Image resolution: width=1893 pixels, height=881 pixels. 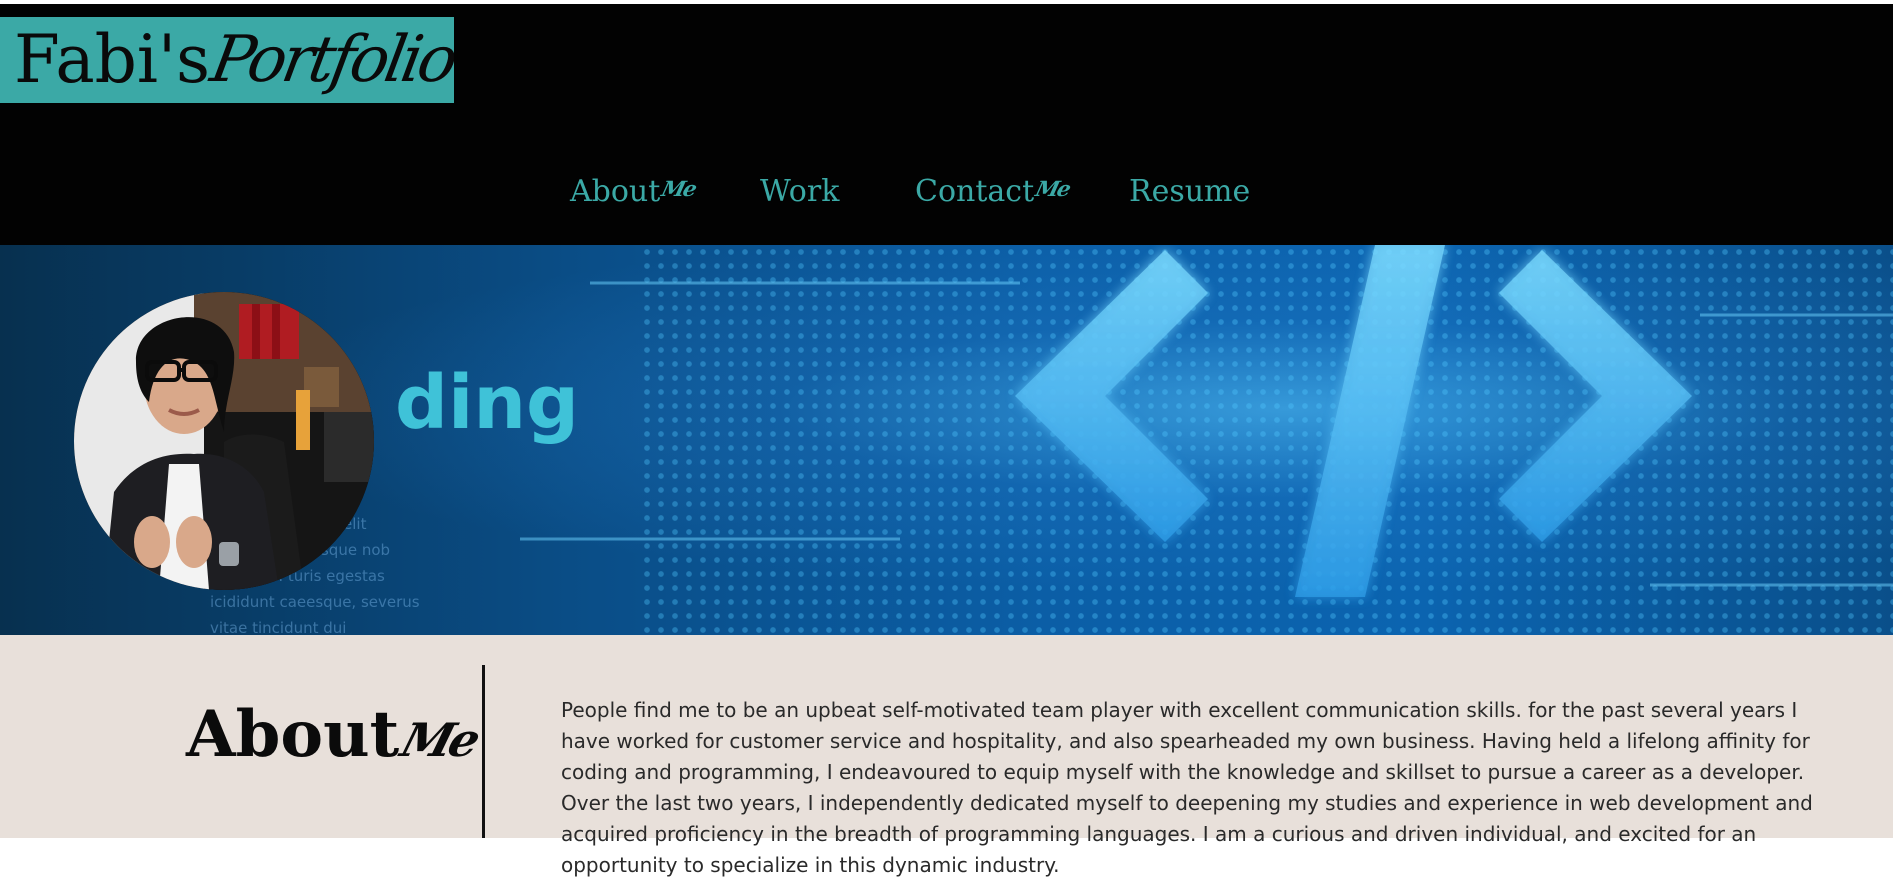 I want to click on nav-about-label: About, so click(x=615, y=191).